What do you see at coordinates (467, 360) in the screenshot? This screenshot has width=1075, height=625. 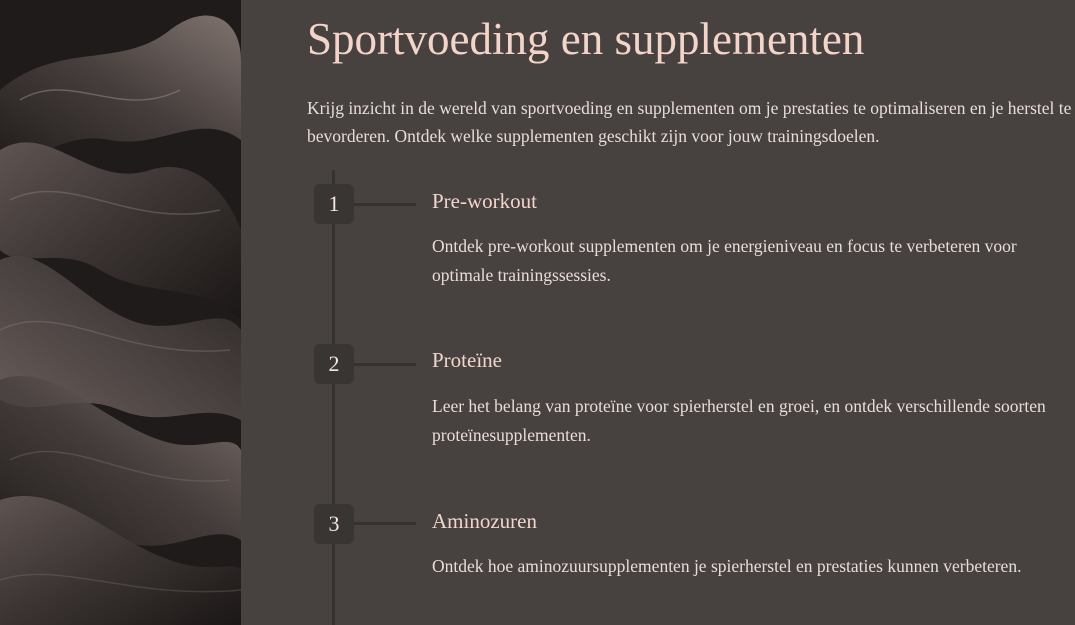 I see `step-title: Proteïne` at bounding box center [467, 360].